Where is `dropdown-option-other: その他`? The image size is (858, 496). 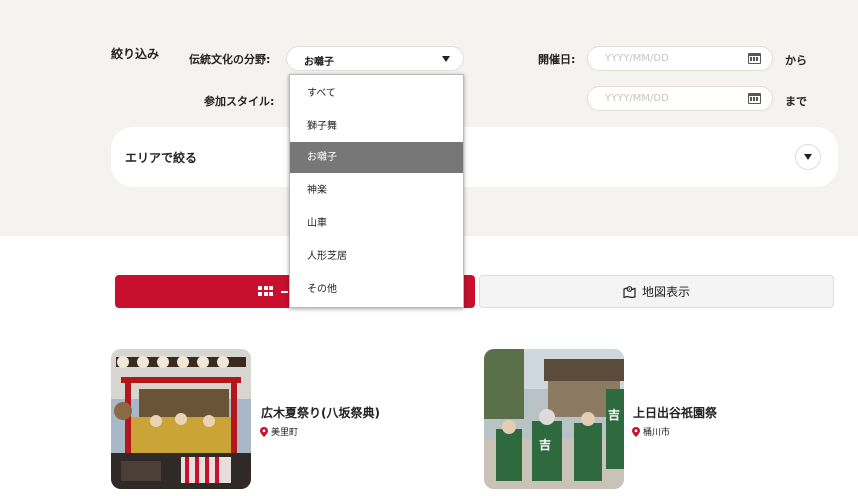 dropdown-option-other: その他 is located at coordinates (376, 289).